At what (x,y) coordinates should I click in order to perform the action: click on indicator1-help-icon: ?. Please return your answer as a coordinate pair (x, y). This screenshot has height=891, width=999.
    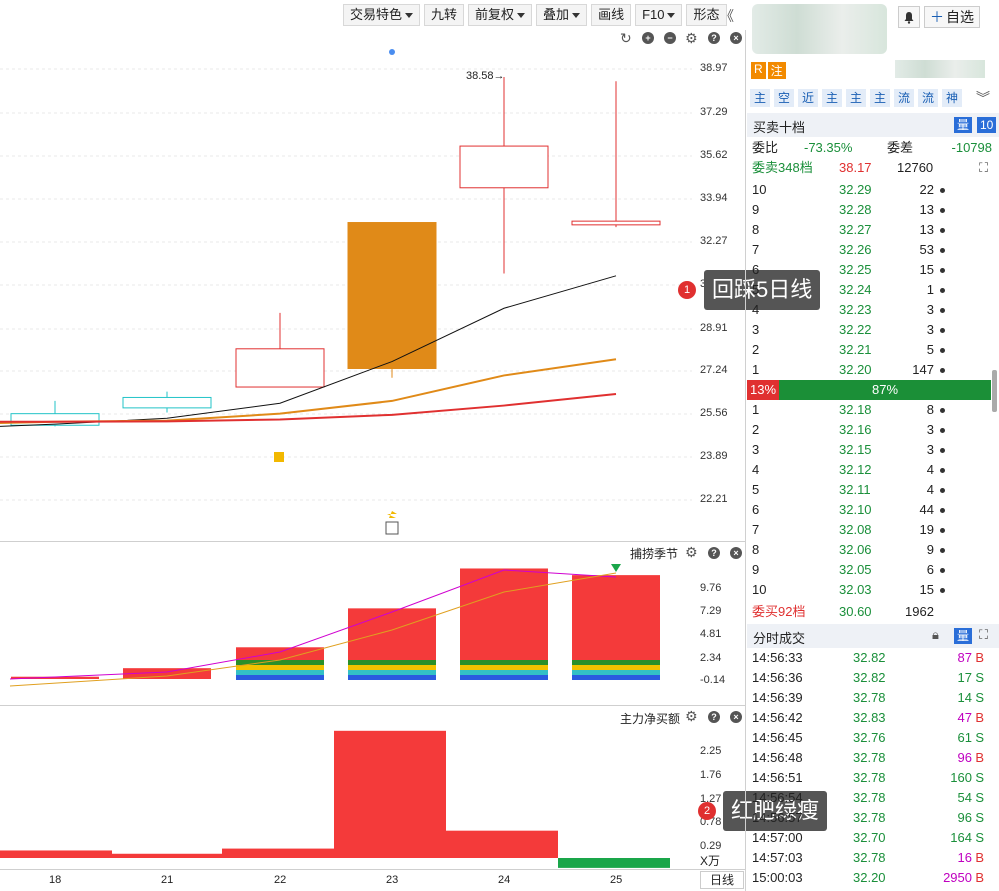
    Looking at the image, I should click on (714, 553).